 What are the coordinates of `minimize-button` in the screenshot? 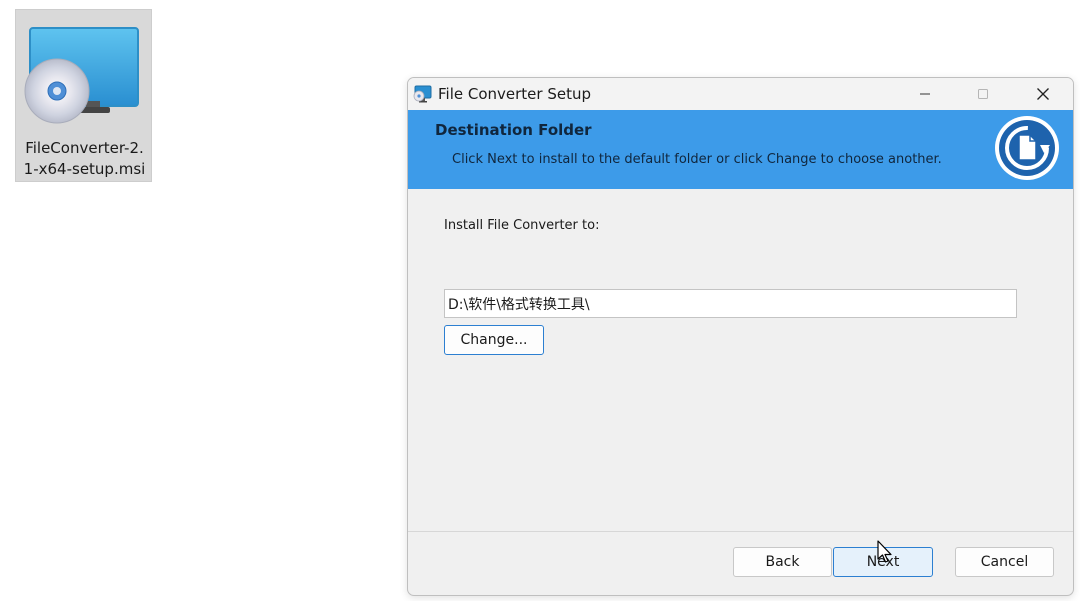 It's located at (925, 94).